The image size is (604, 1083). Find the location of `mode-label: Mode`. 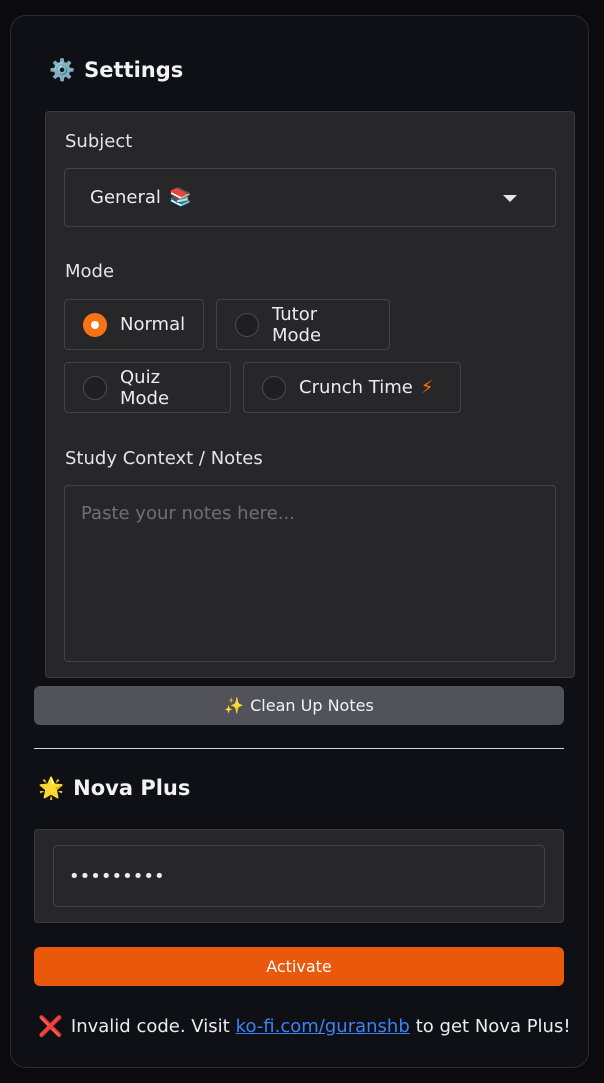

mode-label: Mode is located at coordinates (90, 271).